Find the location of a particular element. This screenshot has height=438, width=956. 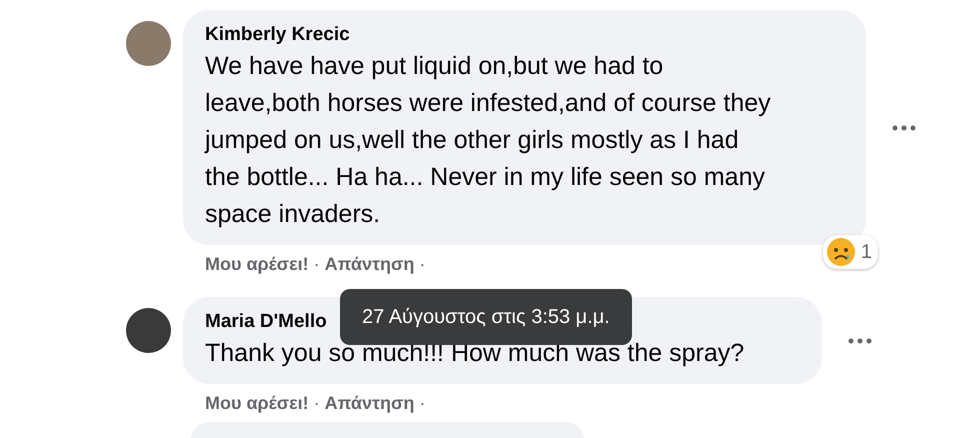

sad-face-icon is located at coordinates (841, 252).